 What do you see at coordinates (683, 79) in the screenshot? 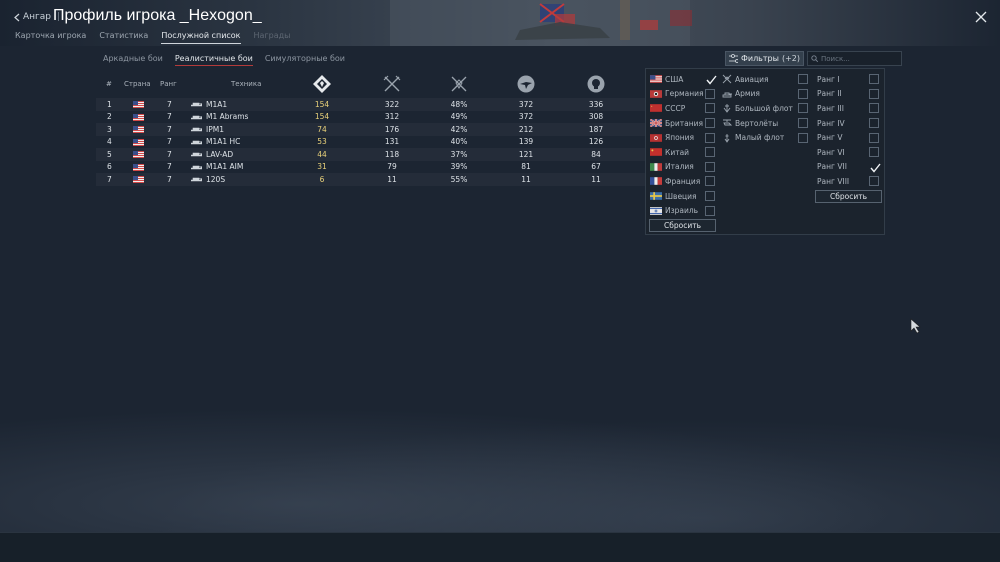
I see `country-filter-item: США` at bounding box center [683, 79].